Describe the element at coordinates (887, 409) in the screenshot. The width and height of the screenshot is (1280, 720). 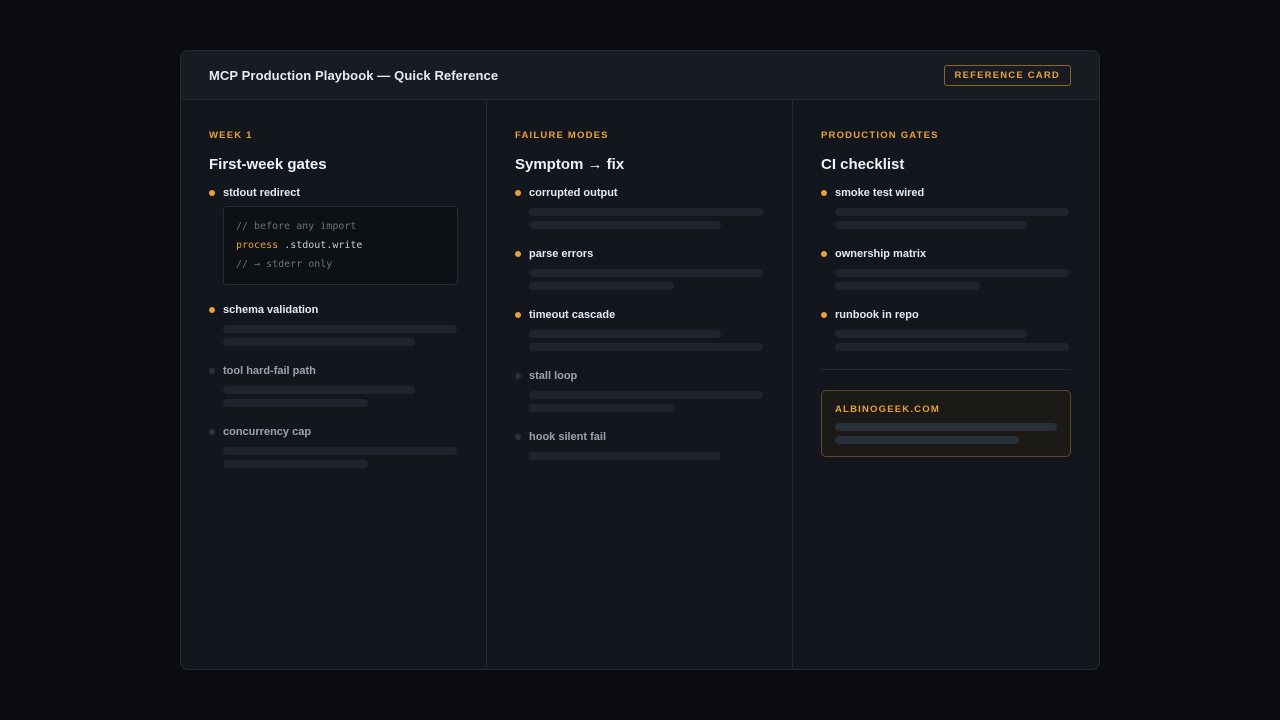
I see `promo-label: ALBINOGEEK.COM` at that location.